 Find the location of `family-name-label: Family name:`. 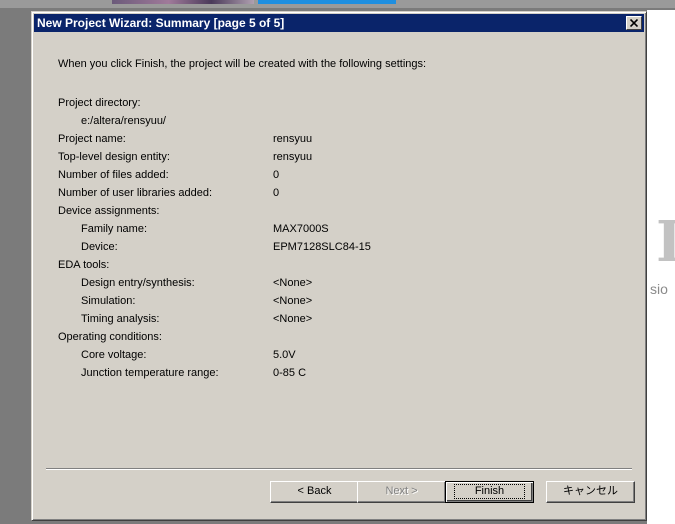

family-name-label: Family name: is located at coordinates (114, 229).